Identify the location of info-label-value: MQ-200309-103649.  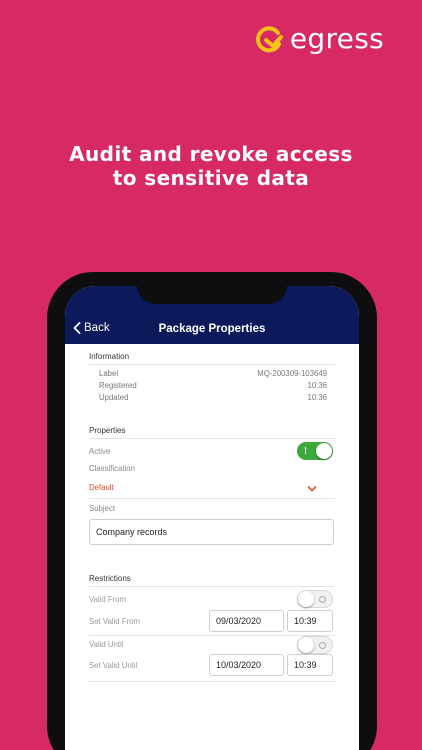
(292, 373).